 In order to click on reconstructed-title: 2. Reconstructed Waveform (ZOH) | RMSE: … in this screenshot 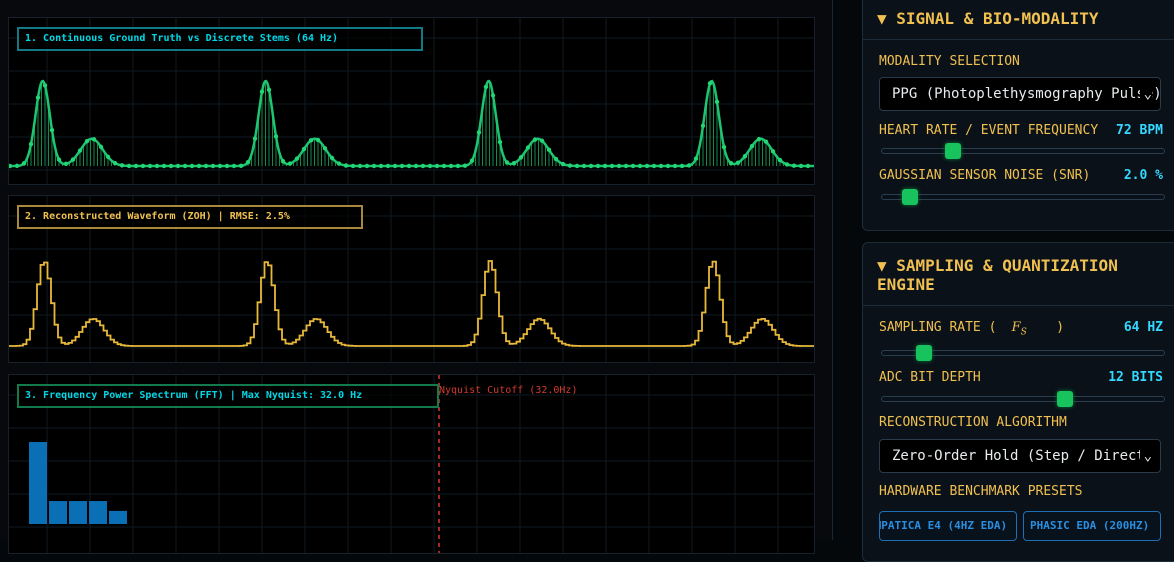, I will do `click(190, 217)`.